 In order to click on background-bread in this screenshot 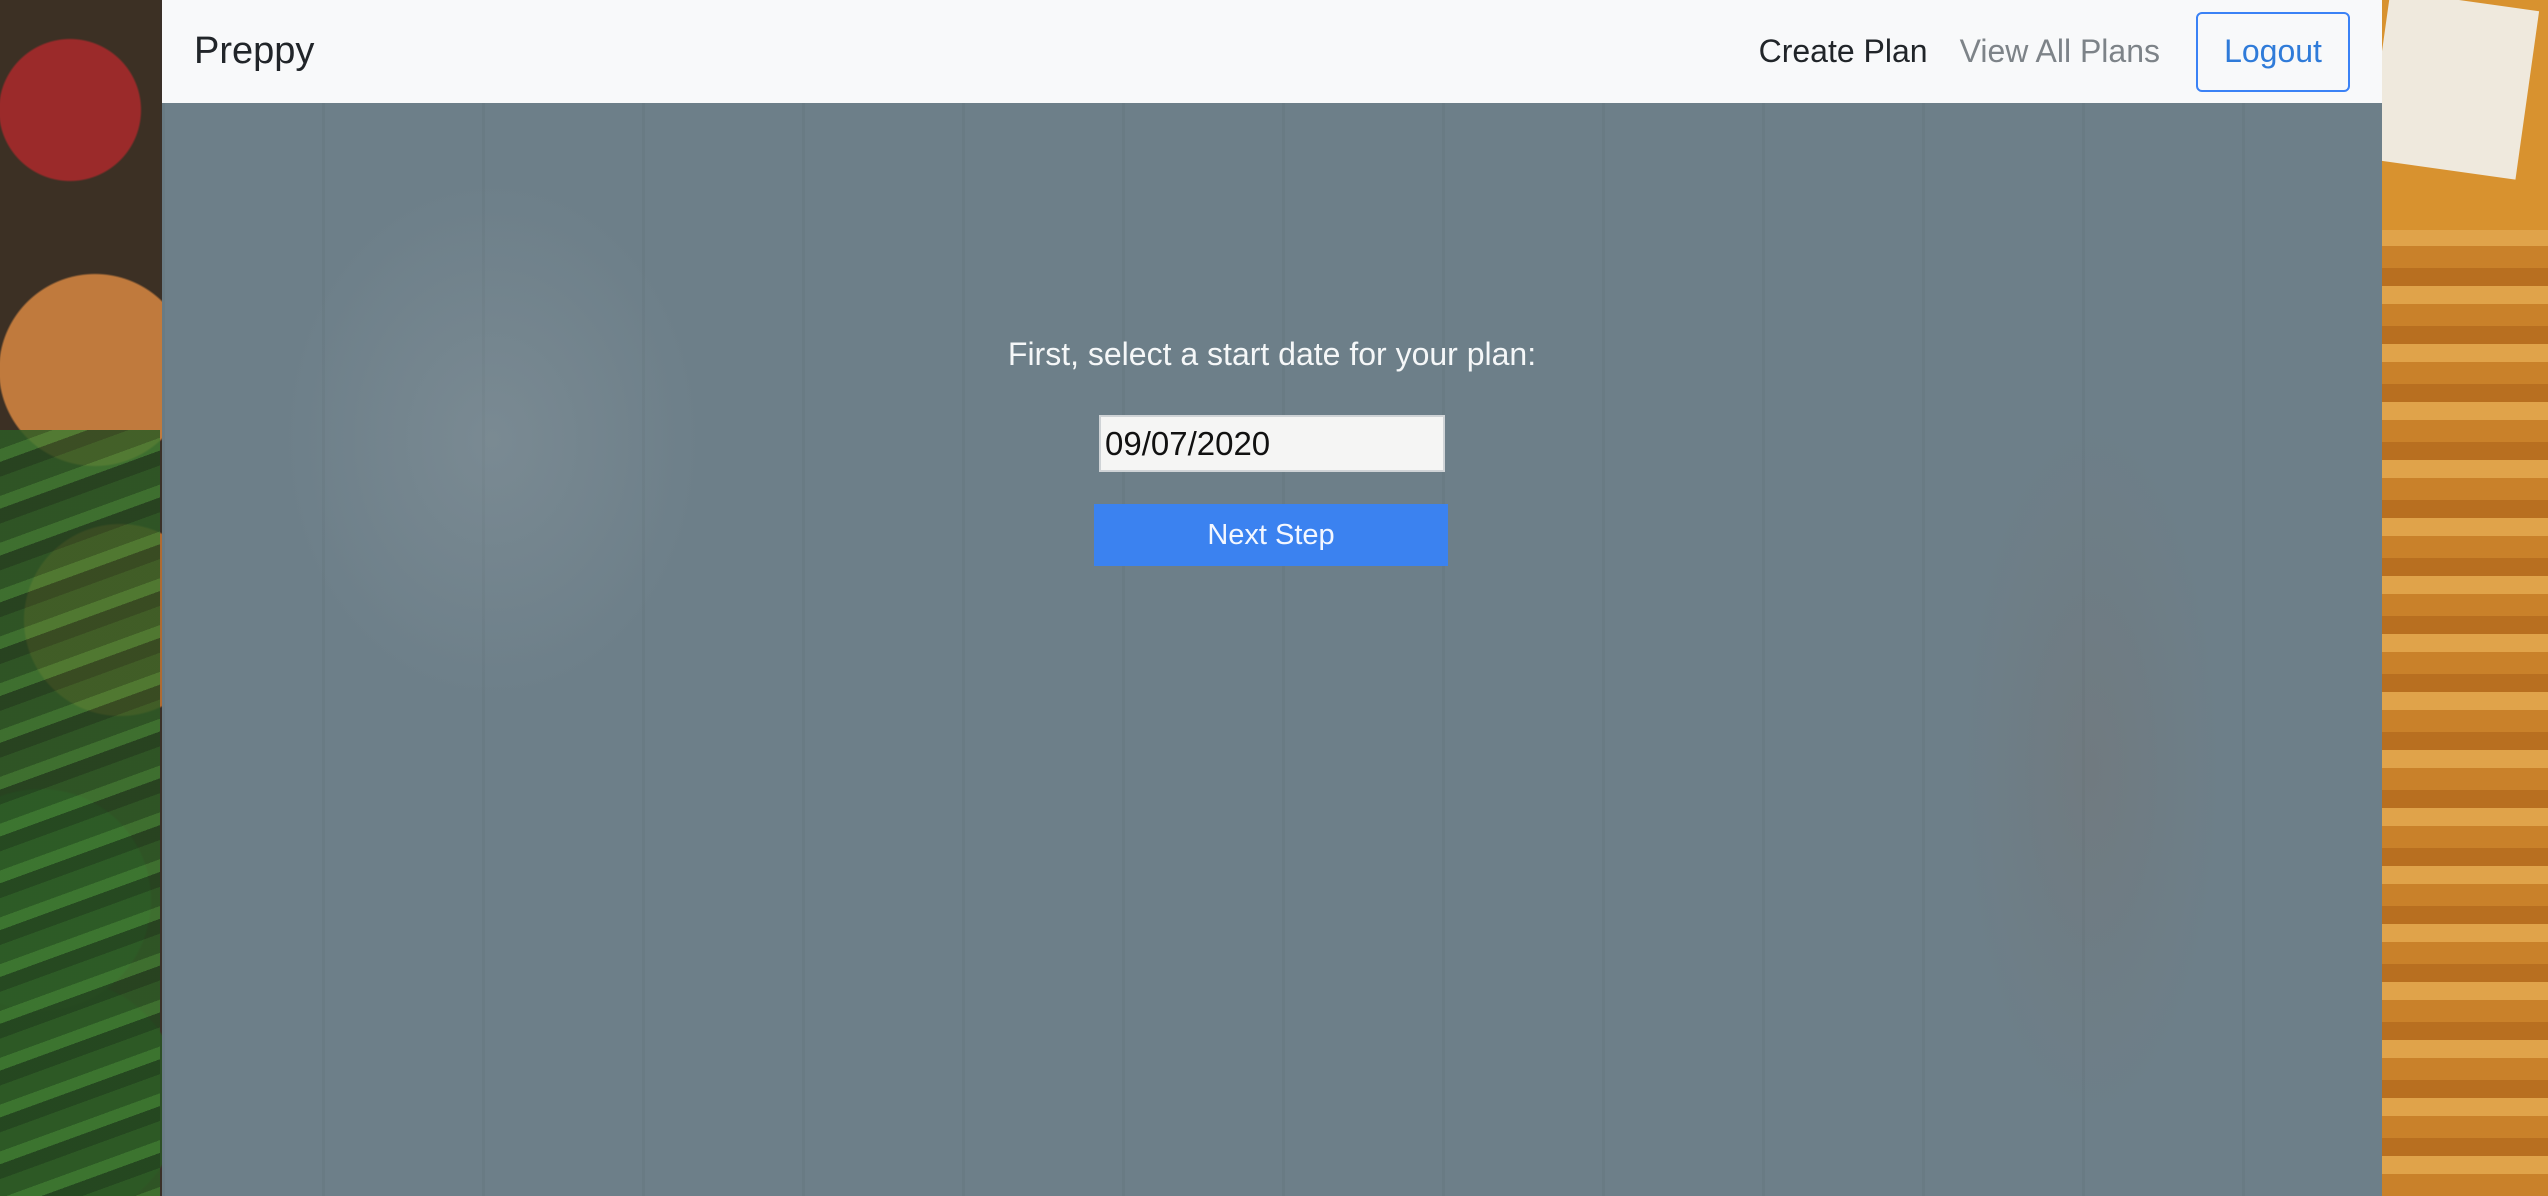, I will do `click(2463, 713)`.